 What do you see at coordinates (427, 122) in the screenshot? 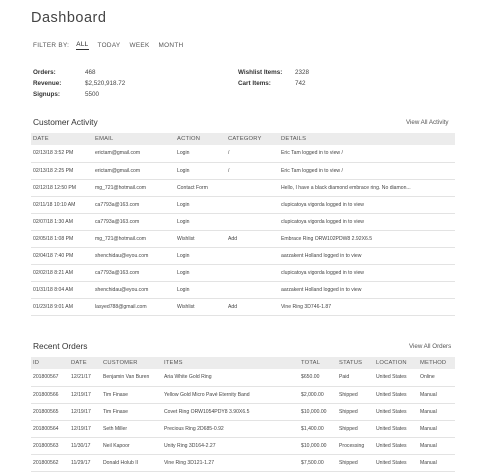
I see `view-all-activity-link: View All Activity` at bounding box center [427, 122].